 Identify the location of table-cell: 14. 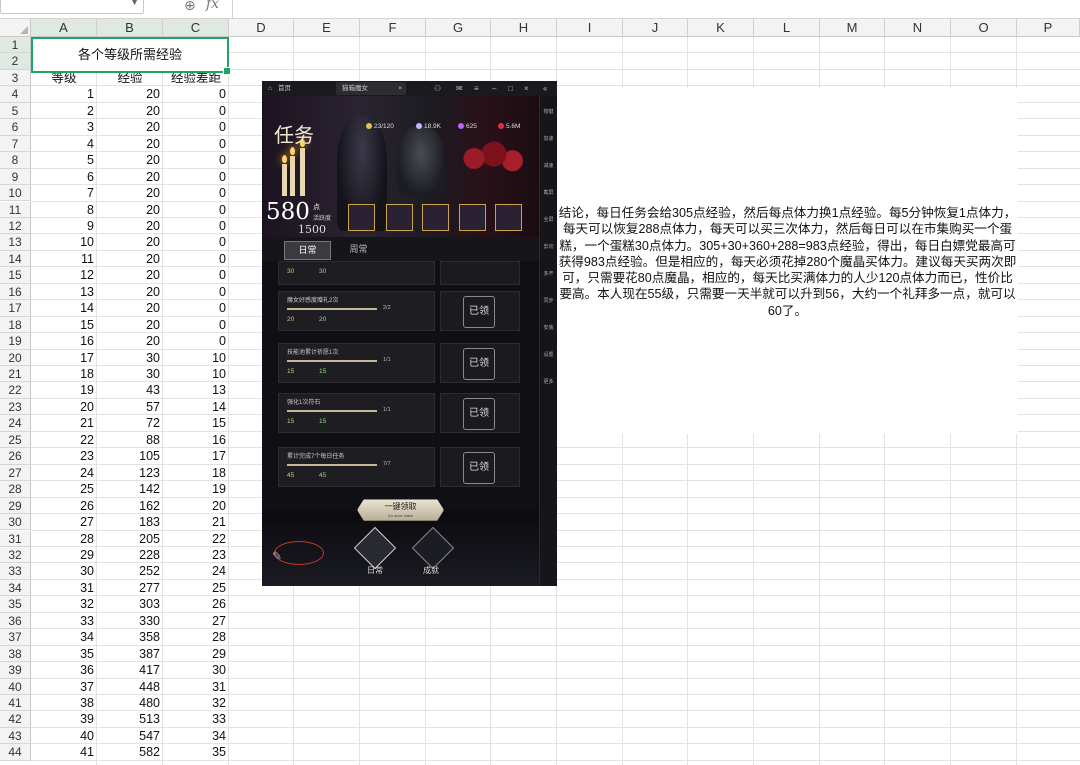
(64, 308).